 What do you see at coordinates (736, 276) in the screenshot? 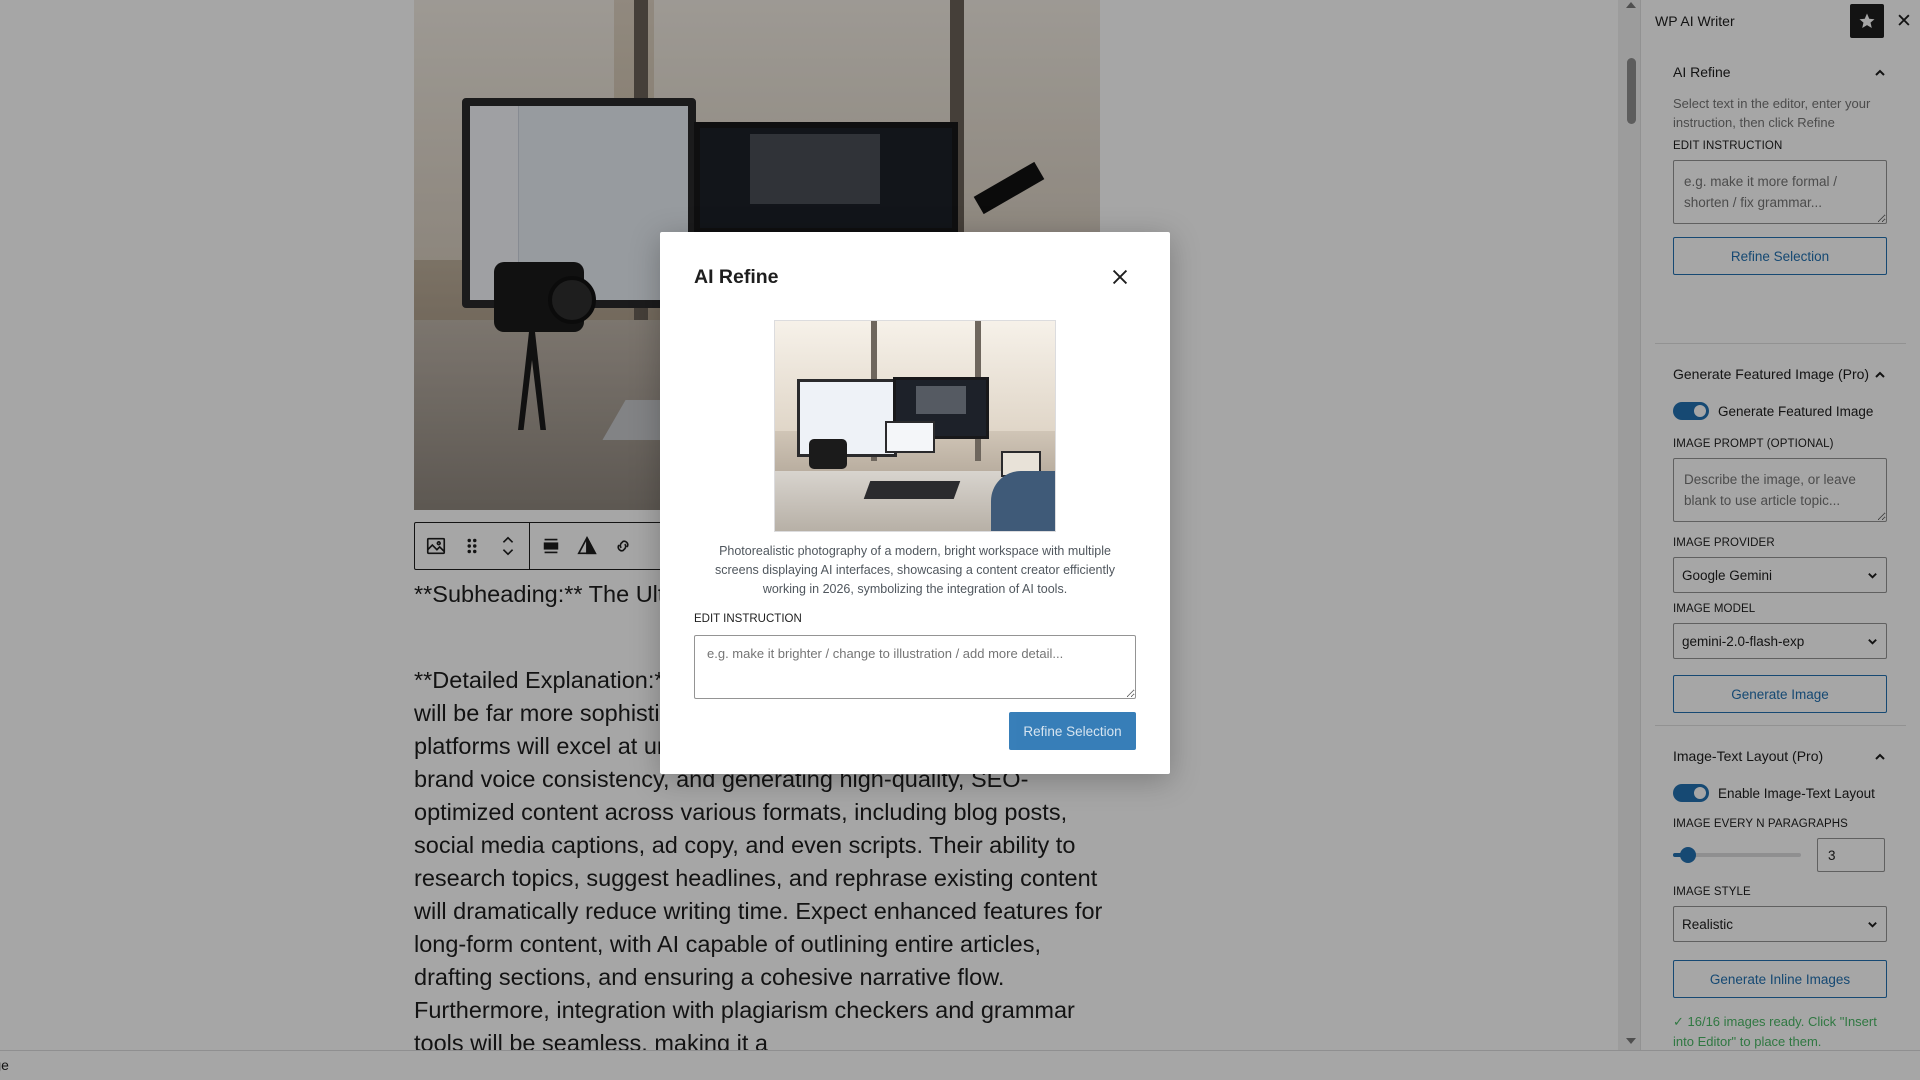
I see `modal-title: AI Refine` at bounding box center [736, 276].